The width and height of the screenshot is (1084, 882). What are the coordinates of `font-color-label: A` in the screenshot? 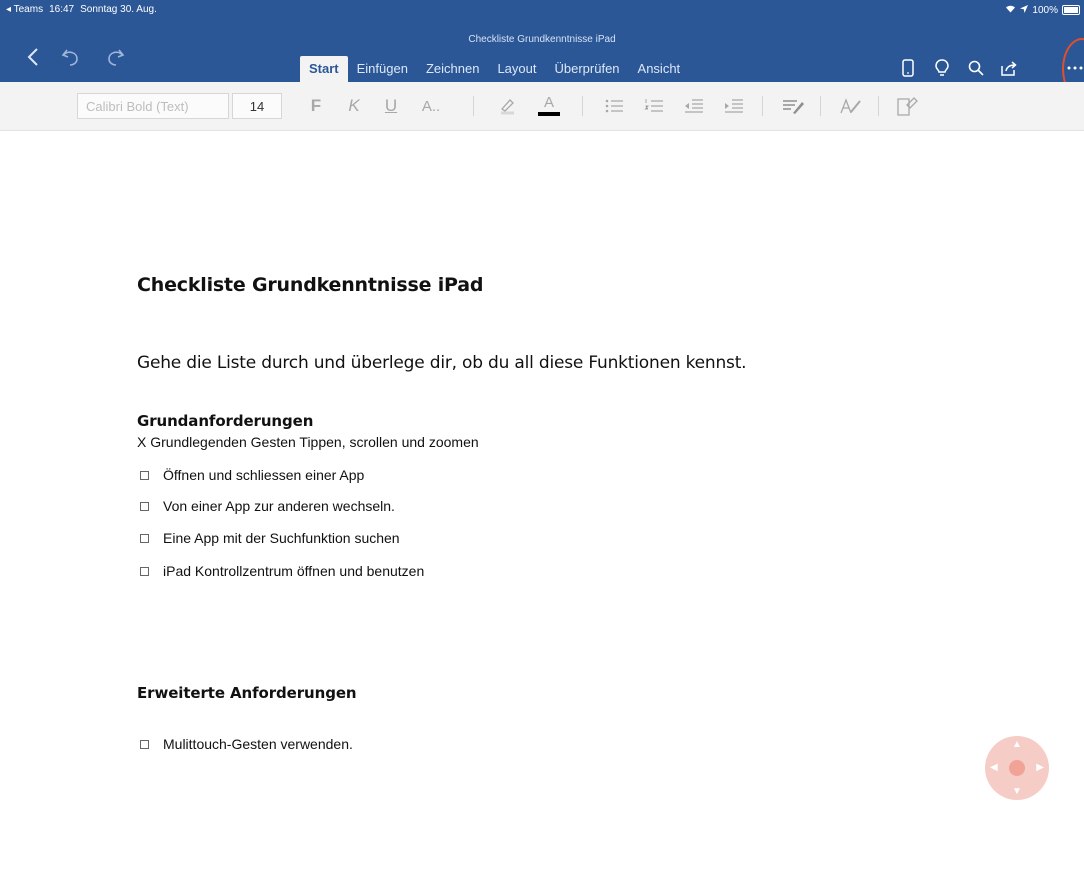 It's located at (548, 102).